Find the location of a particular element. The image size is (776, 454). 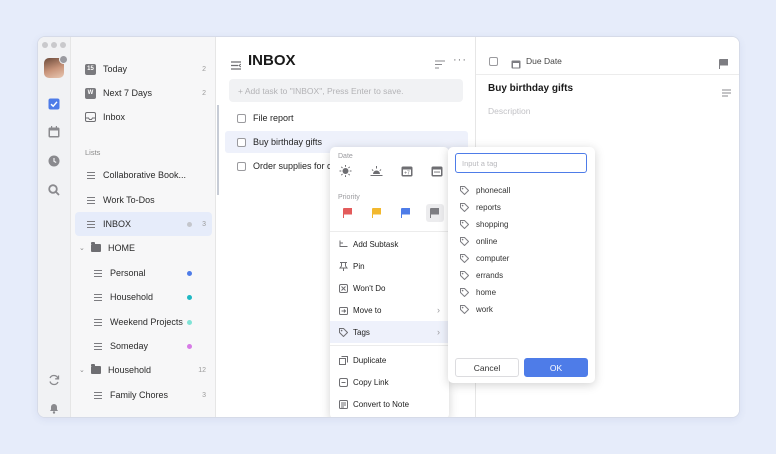

detail-task-title: Buy birthday gifts is located at coordinates (530, 88).